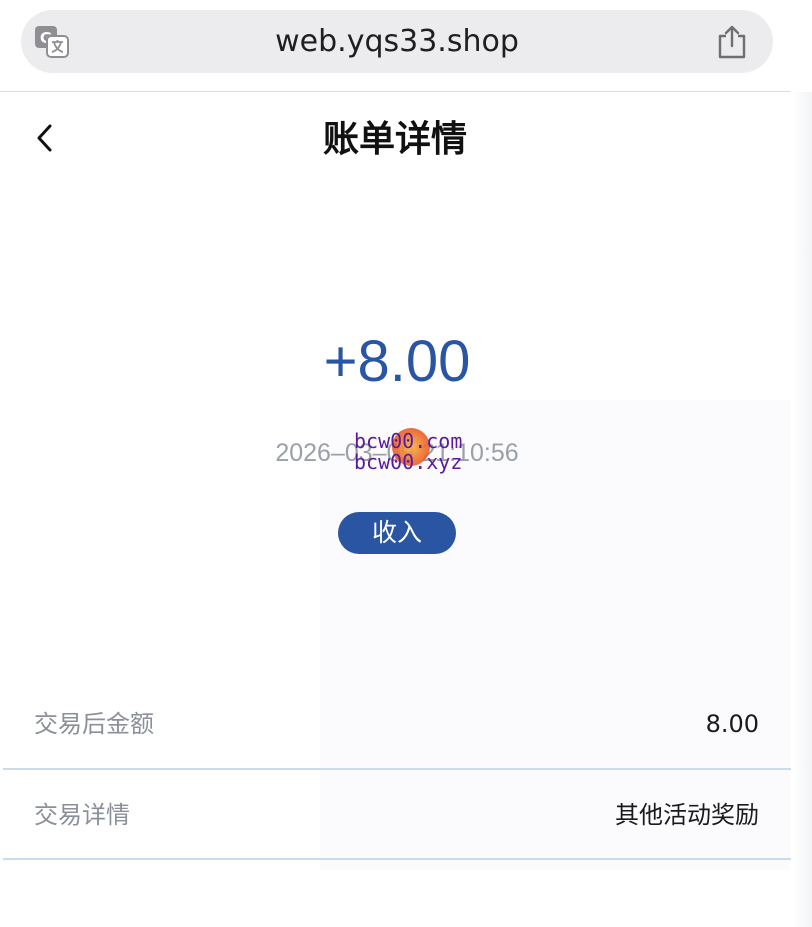 This screenshot has width=812, height=927. I want to click on watermark: bcw00.com bcw00.xyz, so click(414, 451).